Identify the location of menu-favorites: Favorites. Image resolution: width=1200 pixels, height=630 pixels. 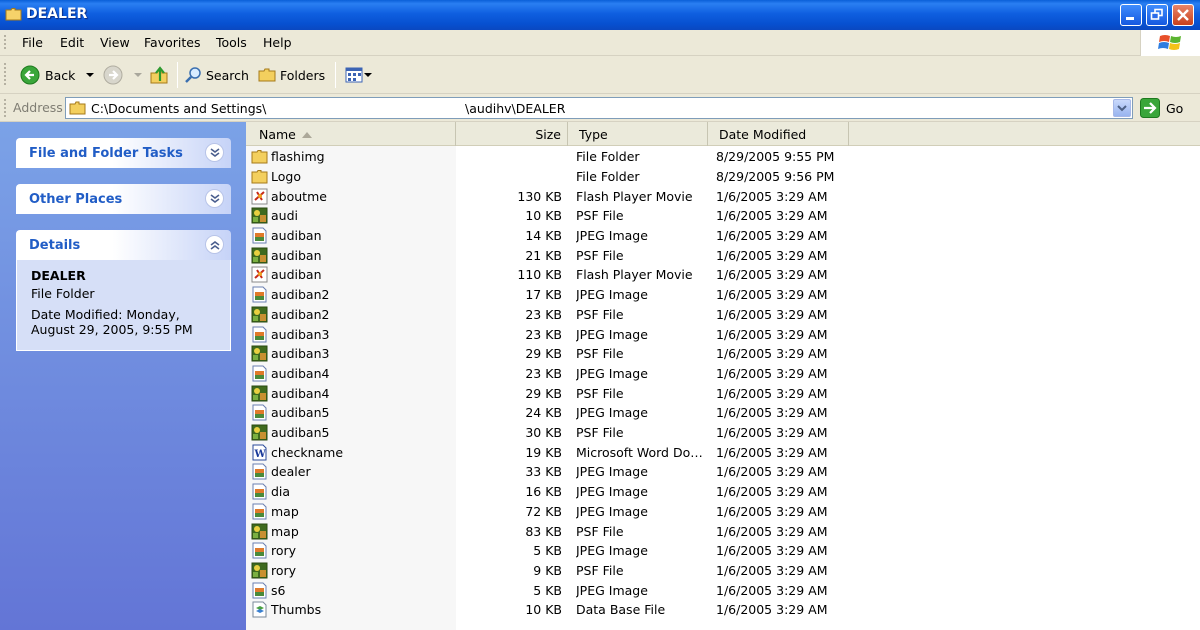
(172, 42).